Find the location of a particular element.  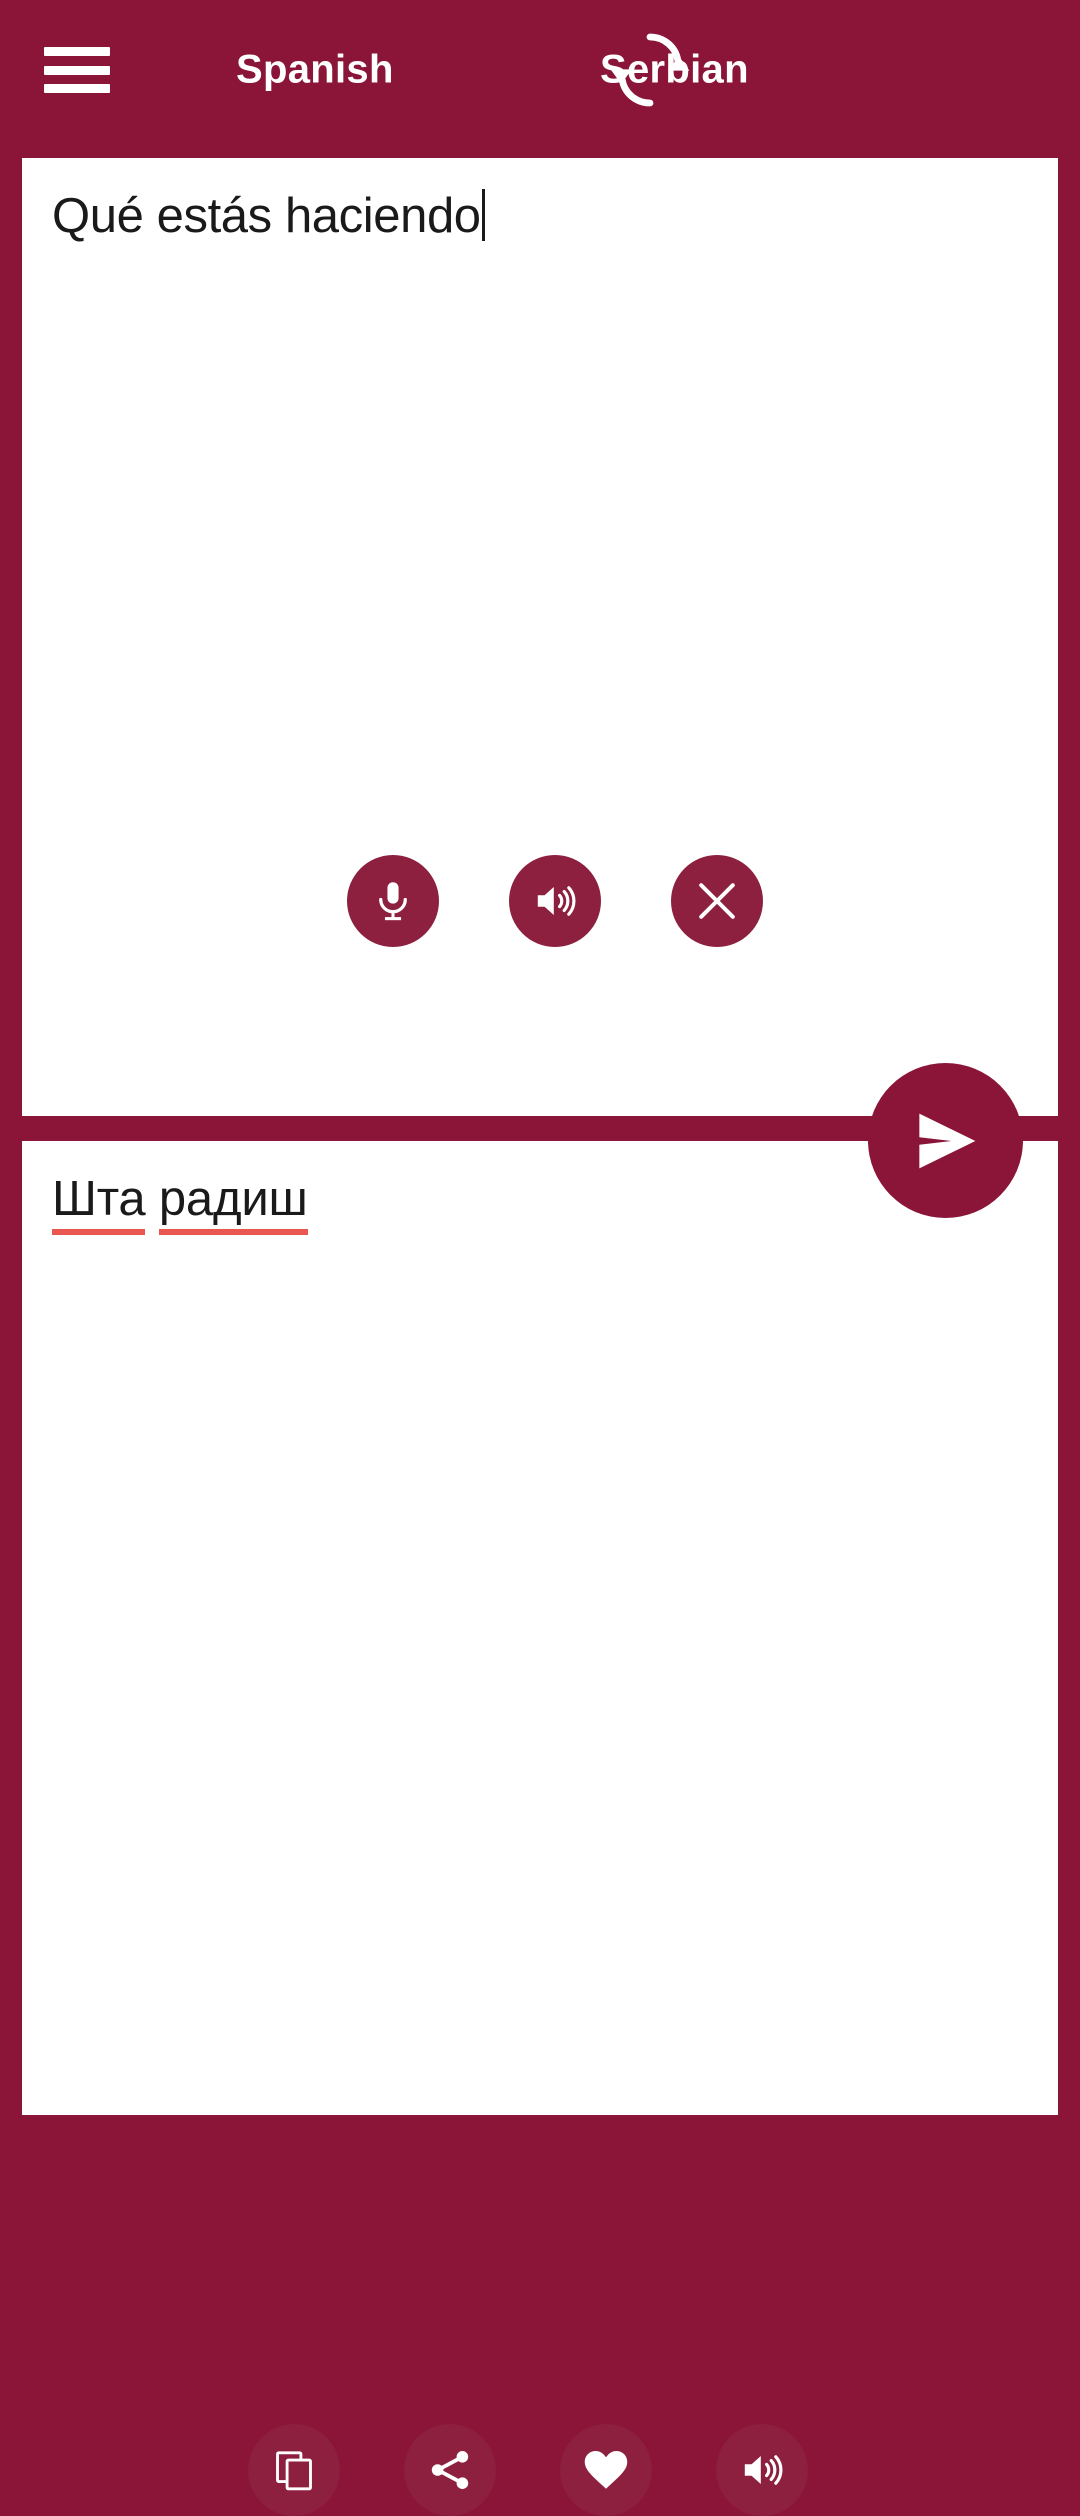

source-actions is located at coordinates (540, 901).